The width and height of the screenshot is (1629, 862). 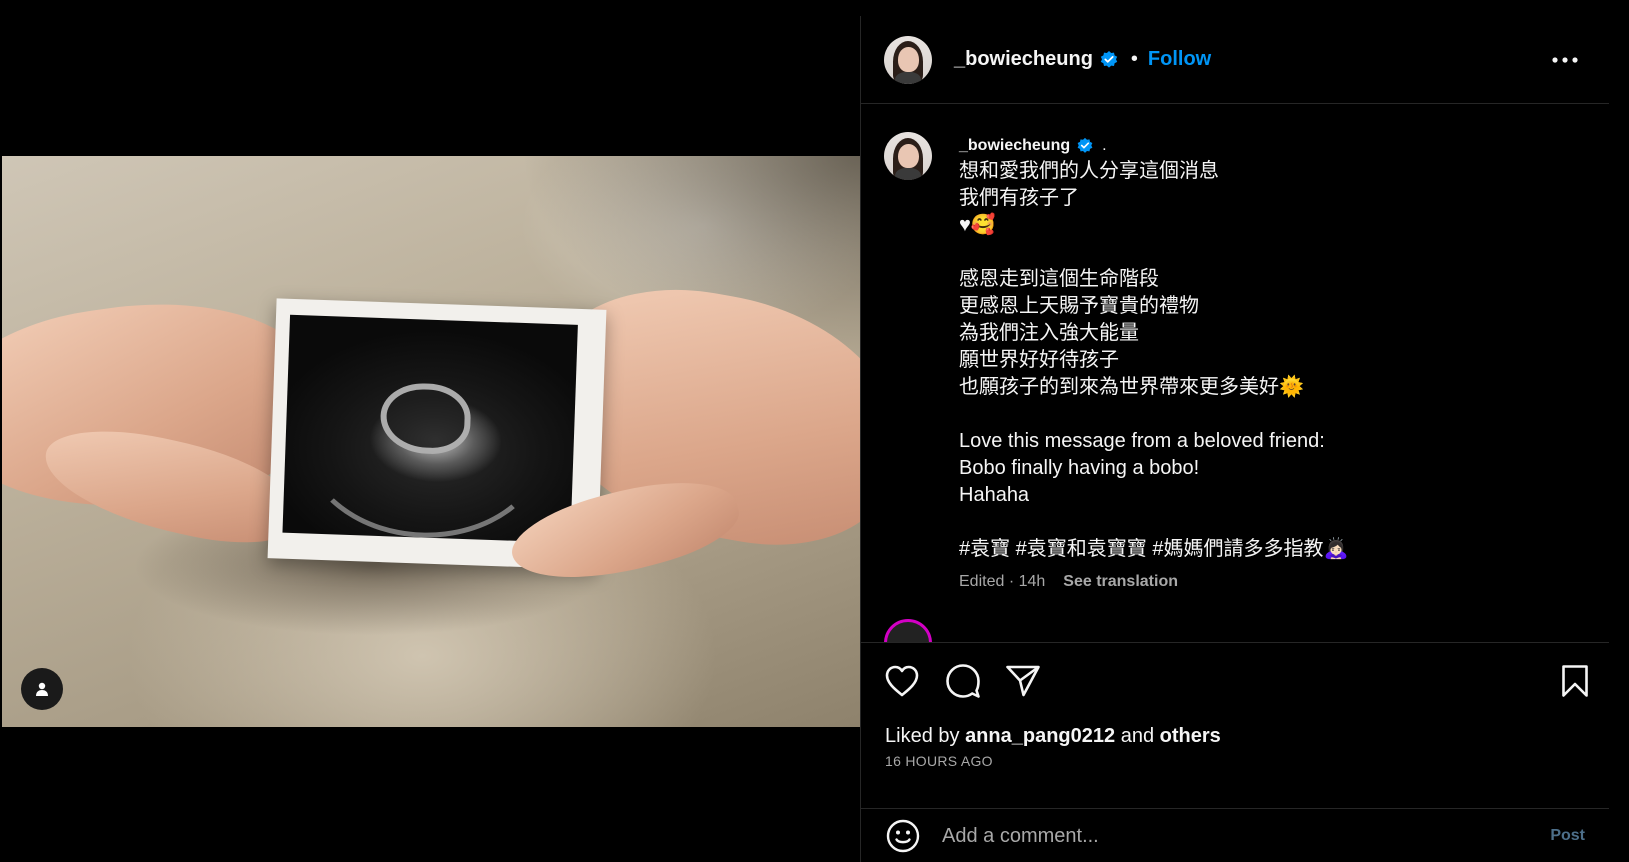 What do you see at coordinates (922, 736) in the screenshot?
I see `liked-prefix: Liked by` at bounding box center [922, 736].